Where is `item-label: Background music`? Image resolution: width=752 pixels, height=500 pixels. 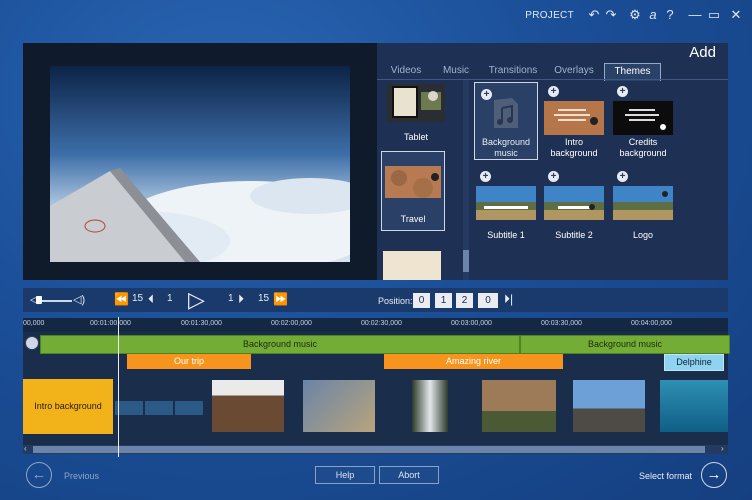
item-label: Background music is located at coordinates (506, 147).